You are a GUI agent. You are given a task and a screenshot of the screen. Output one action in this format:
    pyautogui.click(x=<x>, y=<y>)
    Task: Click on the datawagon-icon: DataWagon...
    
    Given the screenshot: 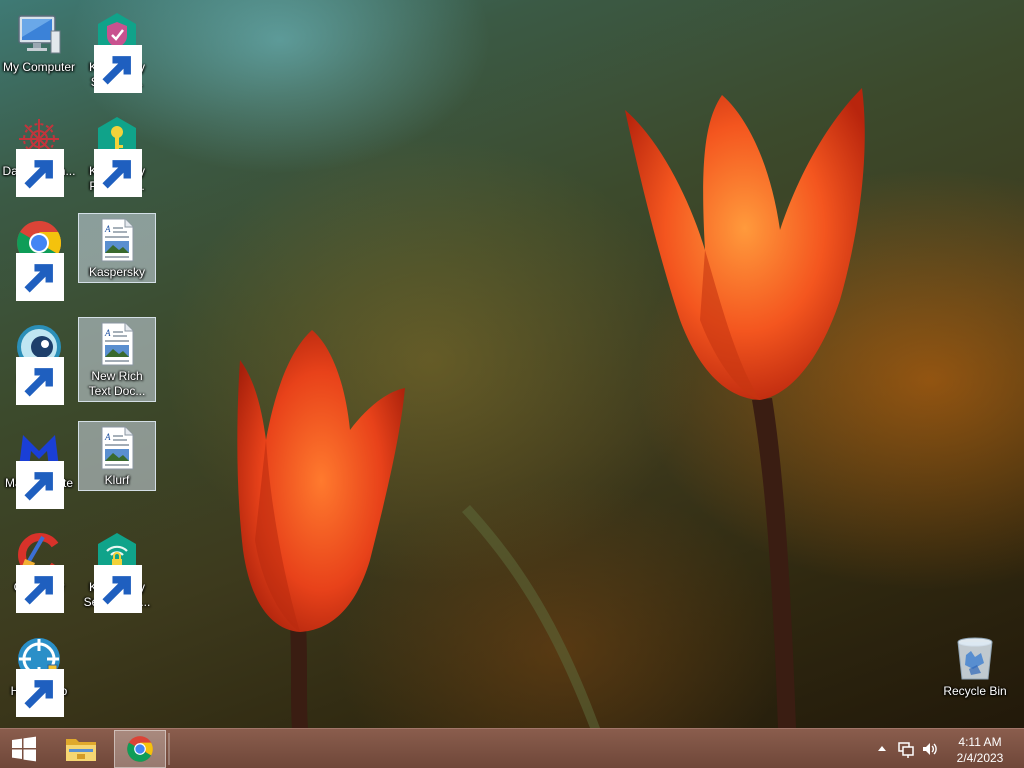 What is the action you would take?
    pyautogui.click(x=39, y=154)
    